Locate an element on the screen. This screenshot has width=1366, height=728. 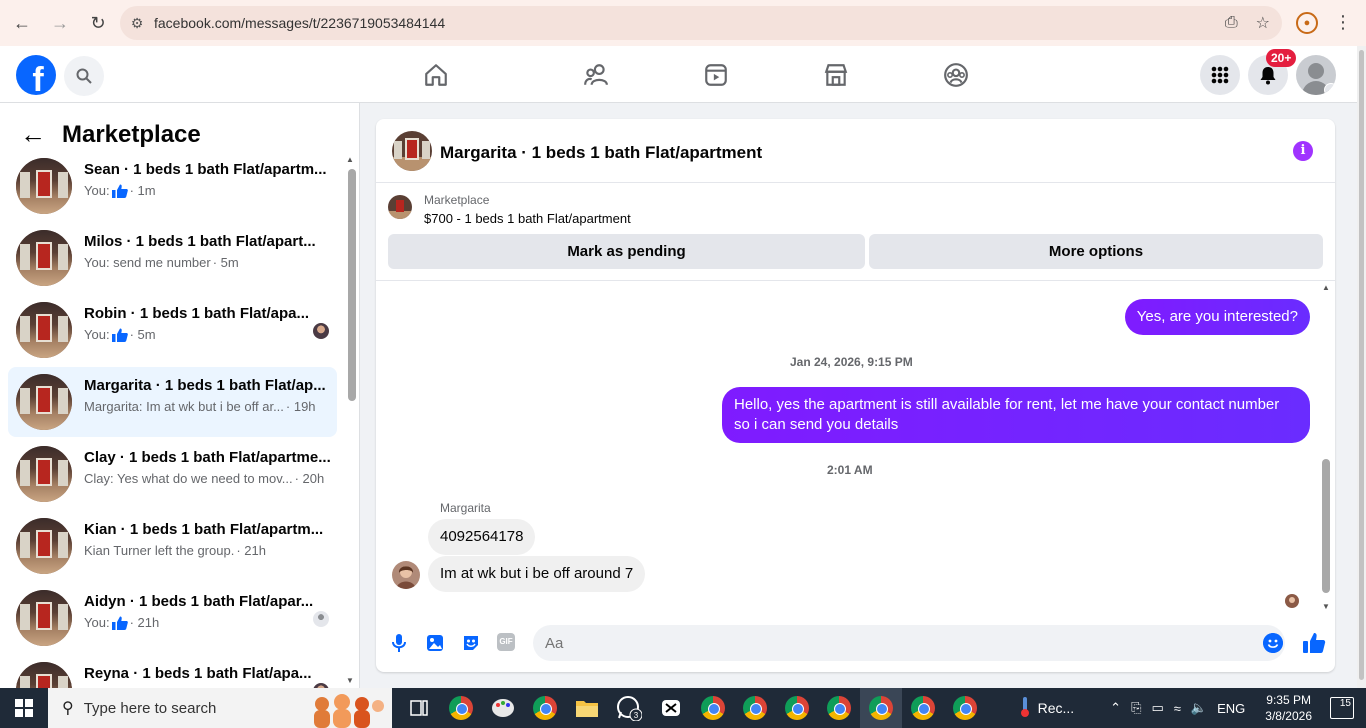
account-avatar: ⌄ is located at coordinates (1316, 75).